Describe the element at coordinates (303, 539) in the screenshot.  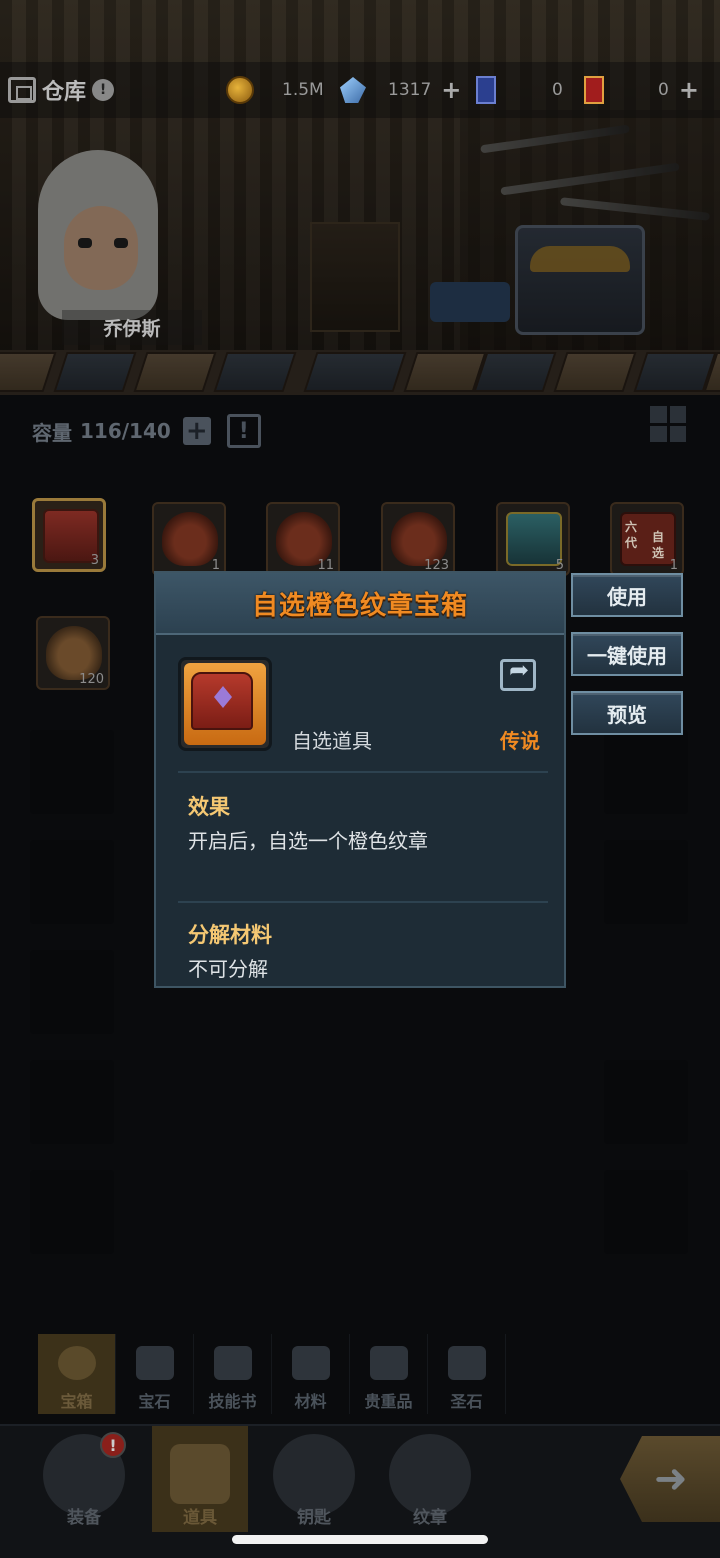
I see `inventory-item-pot-2: 11` at that location.